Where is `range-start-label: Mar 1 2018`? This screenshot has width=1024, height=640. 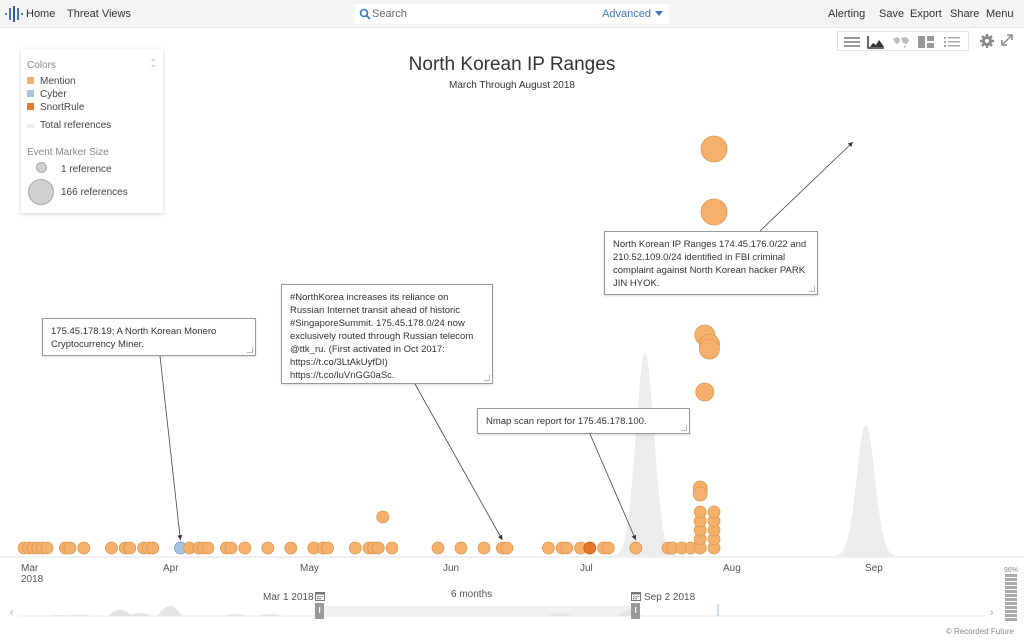
range-start-label: Mar 1 2018 is located at coordinates (288, 597).